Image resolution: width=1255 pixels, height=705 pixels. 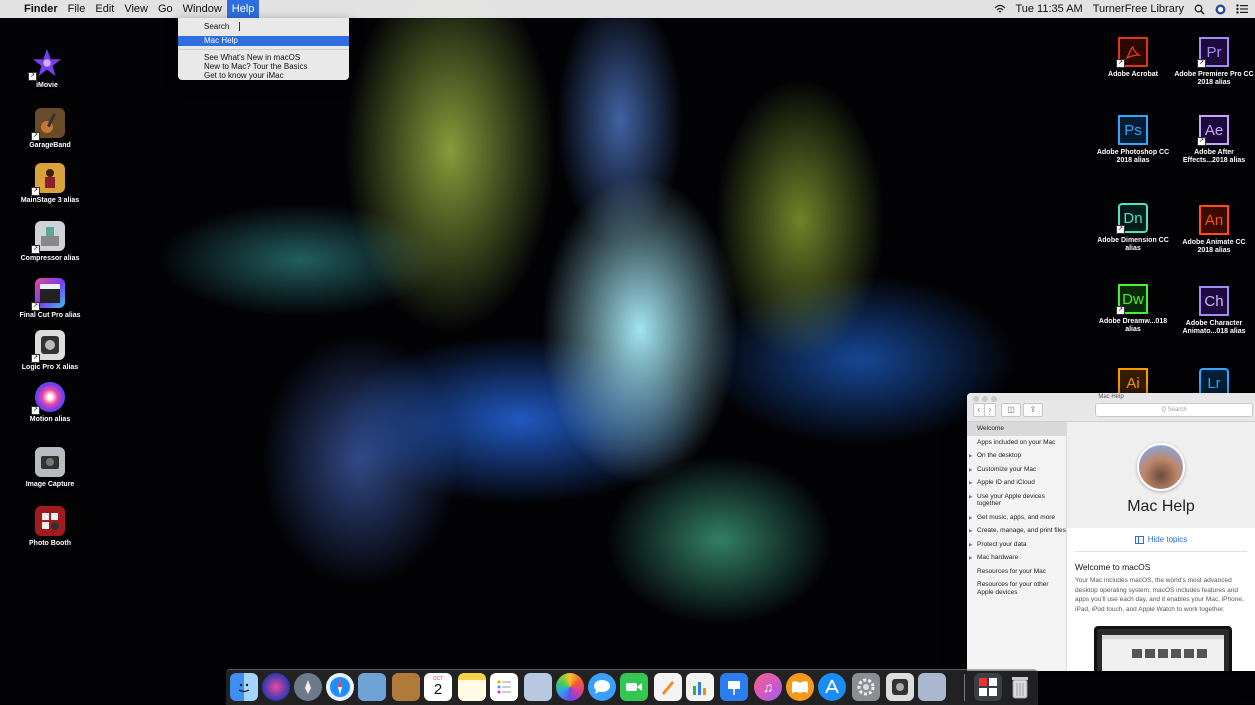 I want to click on desktop-icon-photoshop: Ps Adobe Photoshop CC 2018 alias, so click(x=1133, y=140).